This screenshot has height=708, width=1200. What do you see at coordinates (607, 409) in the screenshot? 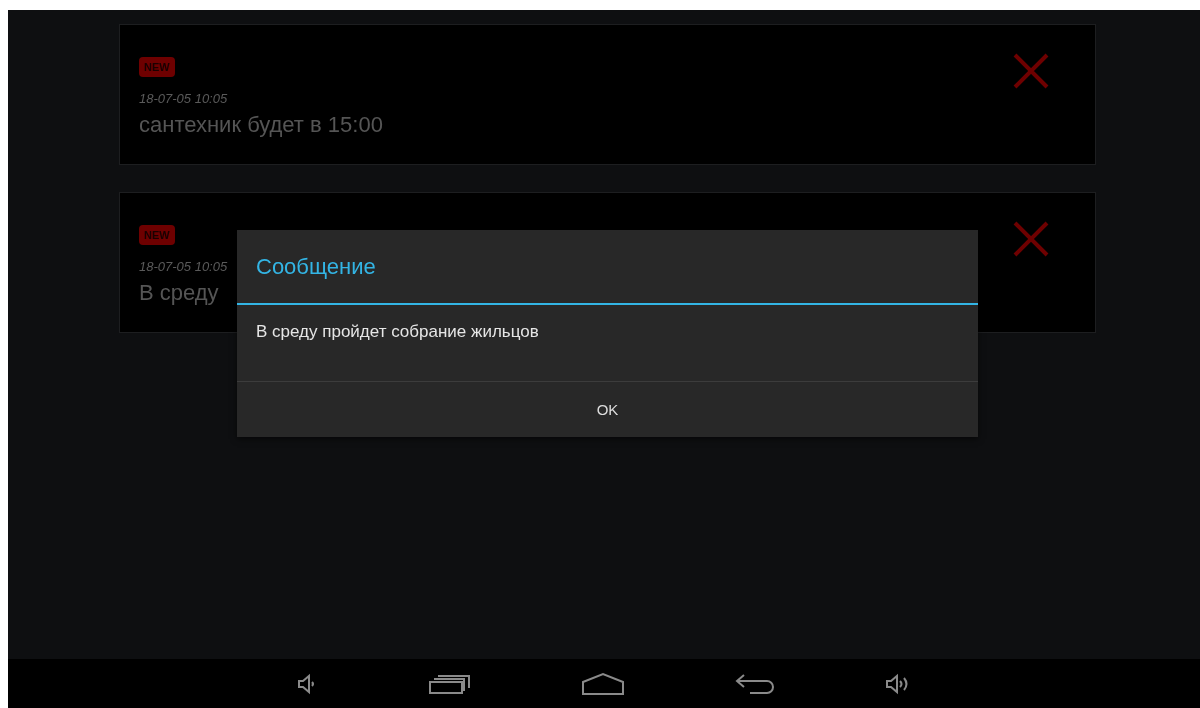
I see `ok-button: OK` at bounding box center [607, 409].